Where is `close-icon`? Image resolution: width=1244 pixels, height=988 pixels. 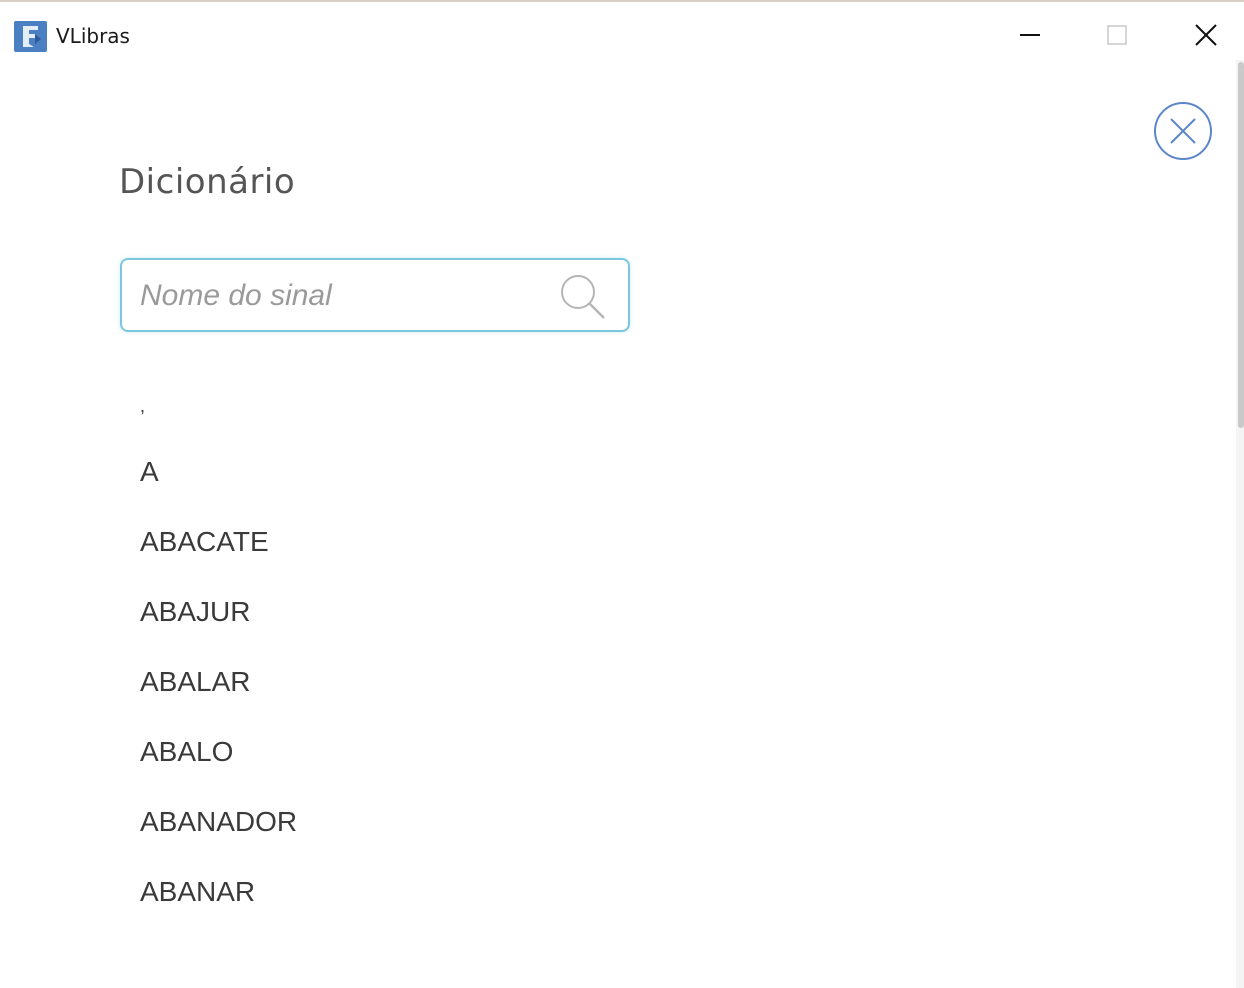
close-icon is located at coordinates (1206, 35).